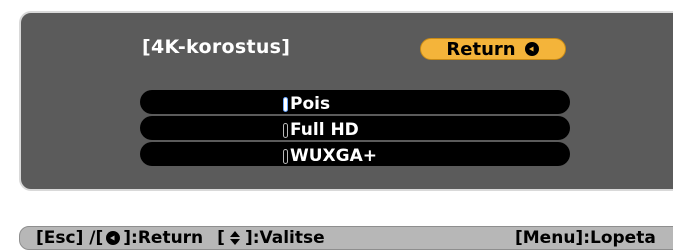 The height and width of the screenshot is (250, 673). What do you see at coordinates (383, 156) in the screenshot?
I see `option-wuxga: WUXGA+` at bounding box center [383, 156].